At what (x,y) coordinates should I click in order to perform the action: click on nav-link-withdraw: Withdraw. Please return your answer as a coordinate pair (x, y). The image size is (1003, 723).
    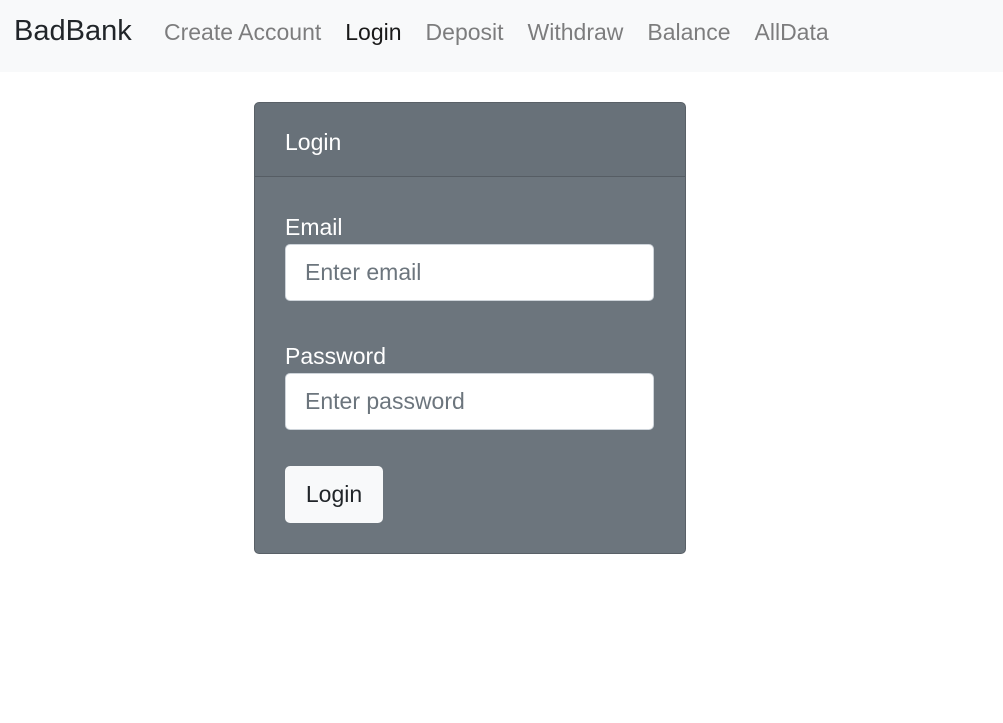
    Looking at the image, I should click on (576, 32).